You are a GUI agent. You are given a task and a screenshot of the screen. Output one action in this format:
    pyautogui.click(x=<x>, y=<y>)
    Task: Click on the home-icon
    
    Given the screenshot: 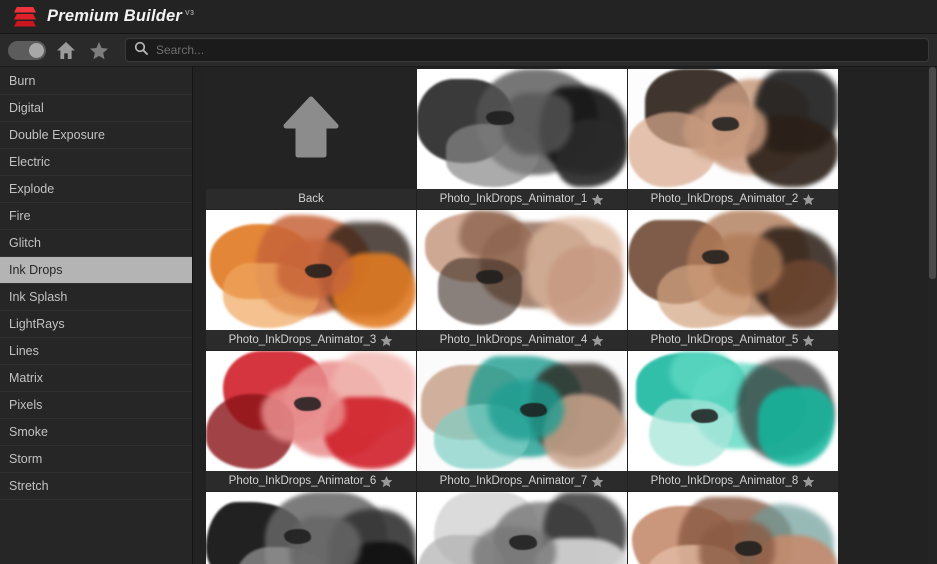 What is the action you would take?
    pyautogui.click(x=66, y=50)
    